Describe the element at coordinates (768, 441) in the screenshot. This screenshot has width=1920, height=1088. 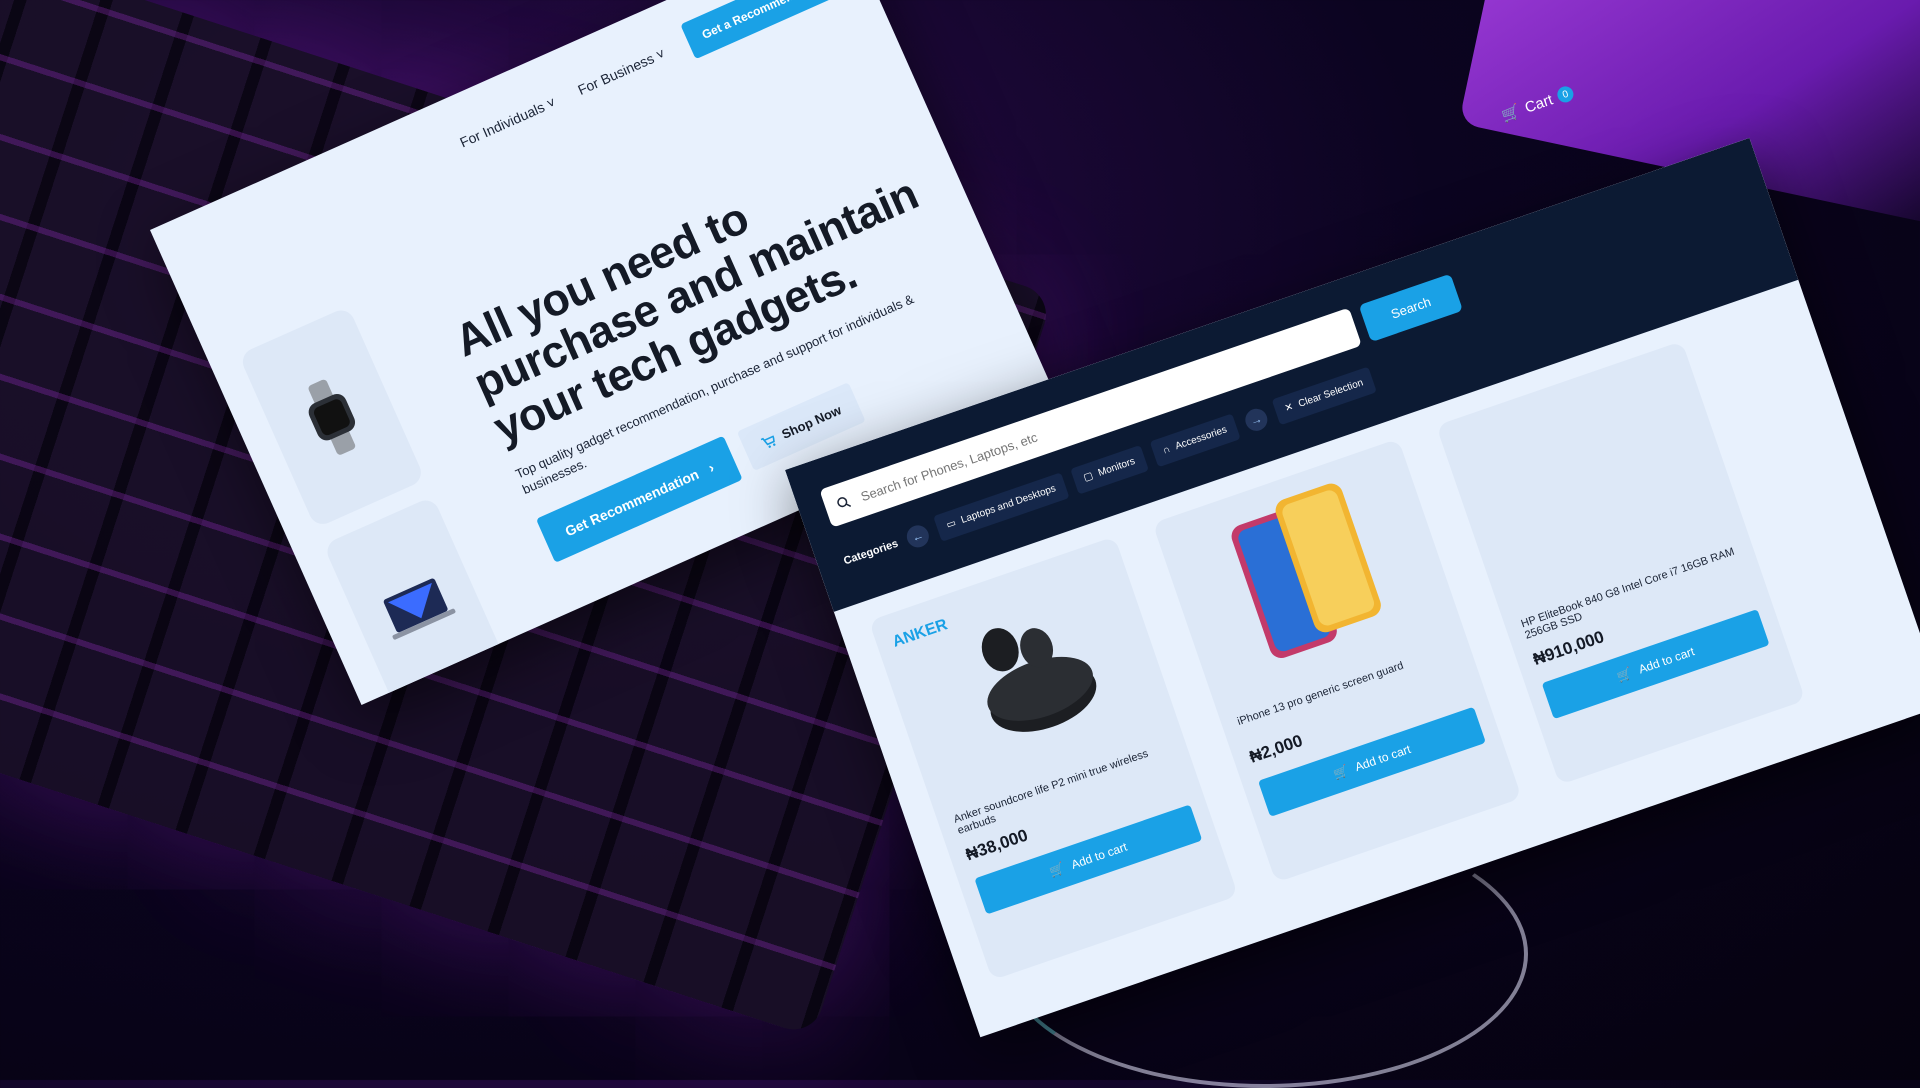
I see `cart-icon` at that location.